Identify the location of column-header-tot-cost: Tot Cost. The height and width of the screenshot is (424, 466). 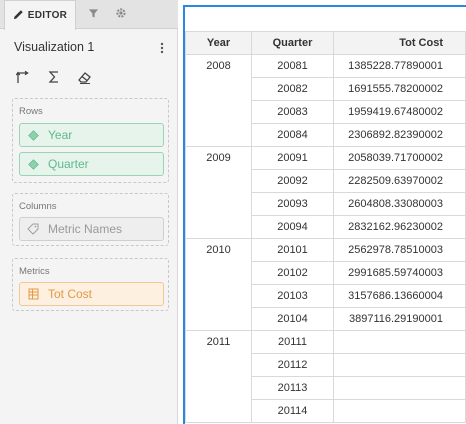
(399, 43).